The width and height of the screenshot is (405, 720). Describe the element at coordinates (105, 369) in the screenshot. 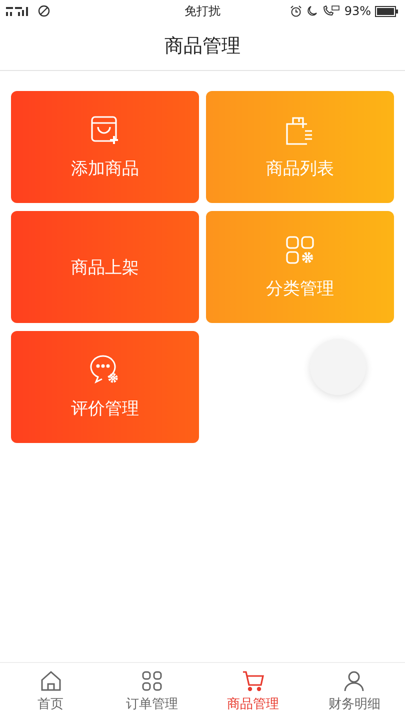

I see `chat-gear-icon` at that location.